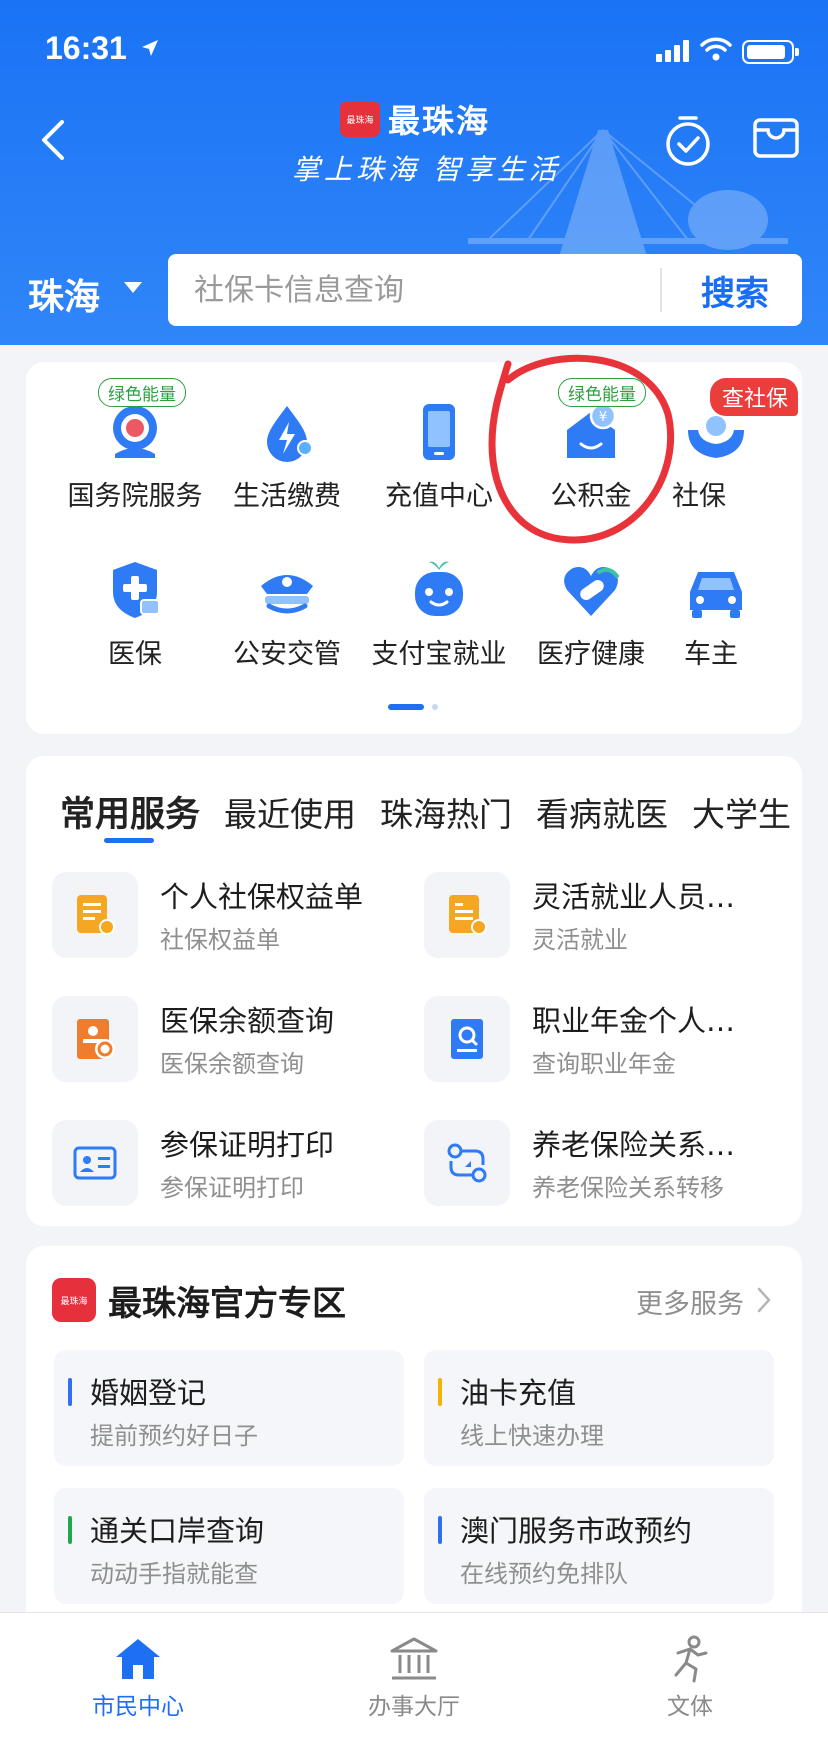 The width and height of the screenshot is (828, 1743). What do you see at coordinates (599, 1546) in the screenshot?
I see `zone-item-macau-services: 澳门服务市政预约 在线预约免排队` at bounding box center [599, 1546].